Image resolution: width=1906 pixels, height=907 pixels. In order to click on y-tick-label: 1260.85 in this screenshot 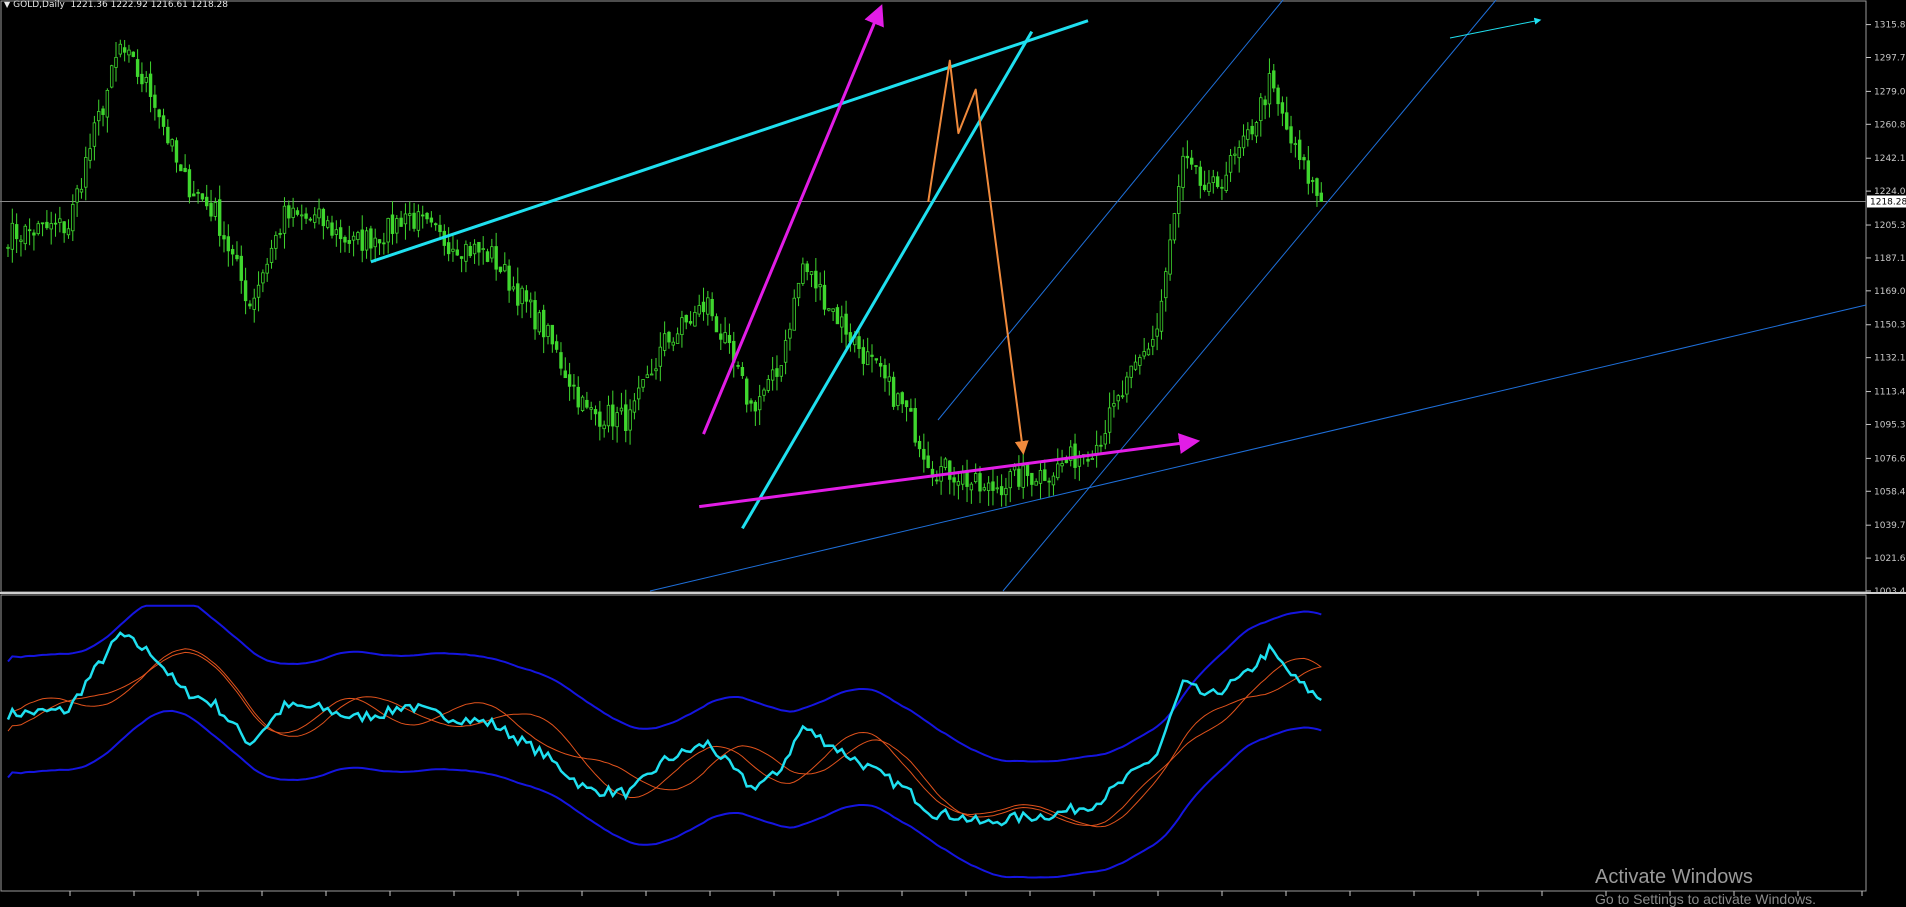, I will do `click(1890, 125)`.